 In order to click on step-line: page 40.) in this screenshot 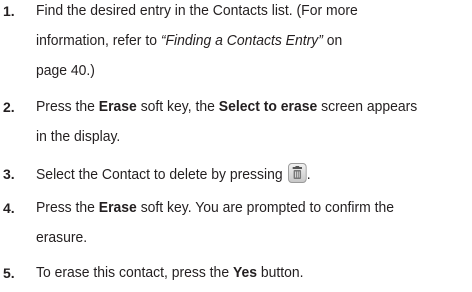, I will do `click(236, 75)`.